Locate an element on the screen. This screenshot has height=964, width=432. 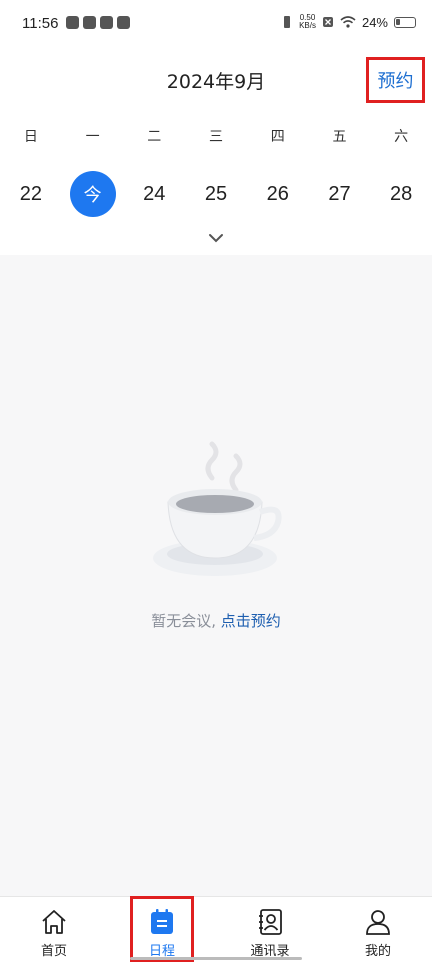
date-cell: 25 is located at coordinates (216, 194).